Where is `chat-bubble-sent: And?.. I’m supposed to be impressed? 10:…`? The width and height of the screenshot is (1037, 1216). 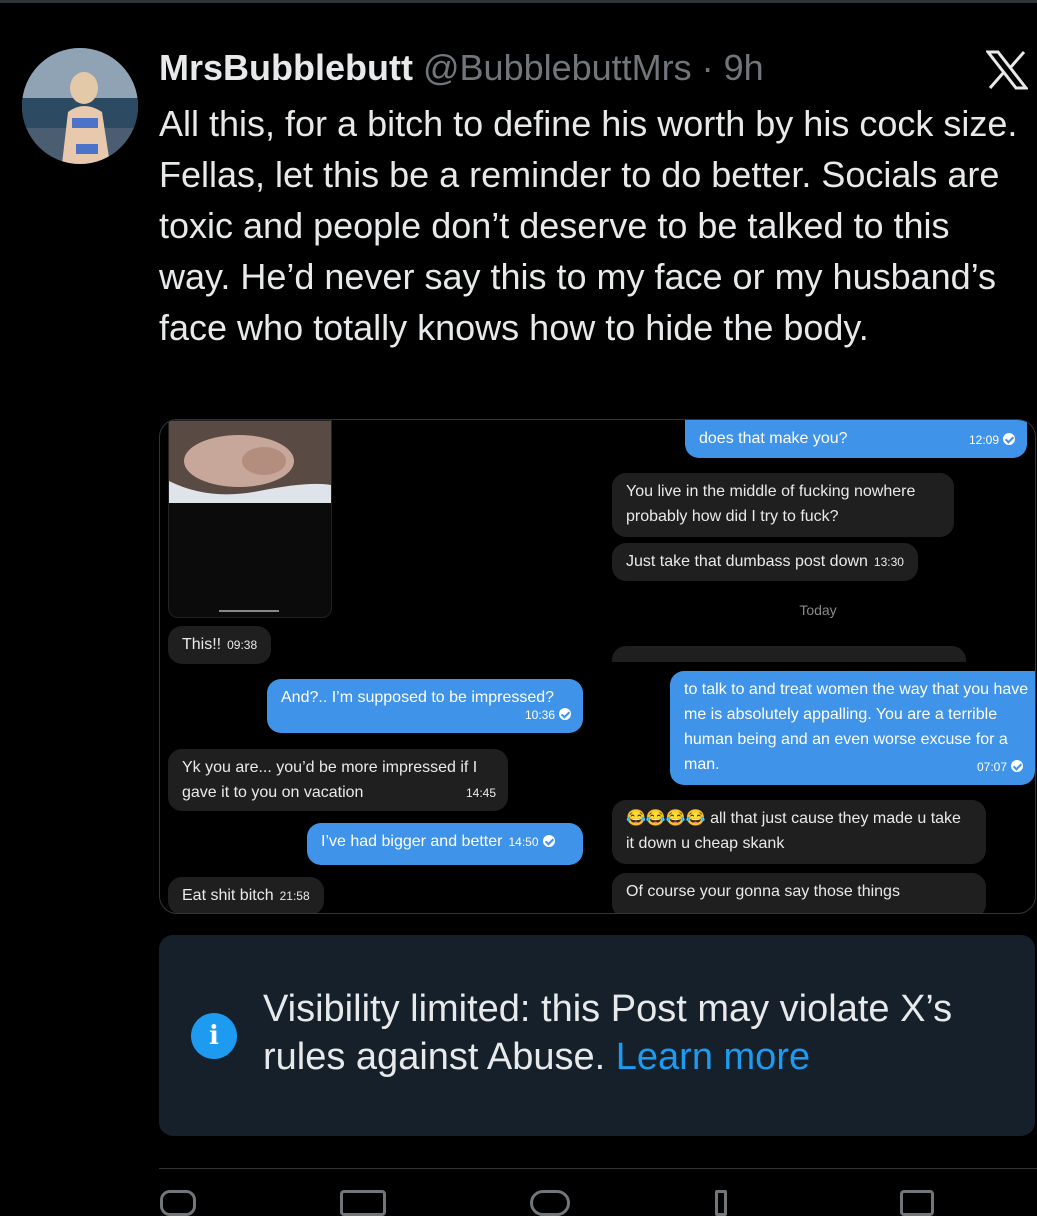
chat-bubble-sent: And?.. I’m supposed to be impressed? 10:… is located at coordinates (425, 706).